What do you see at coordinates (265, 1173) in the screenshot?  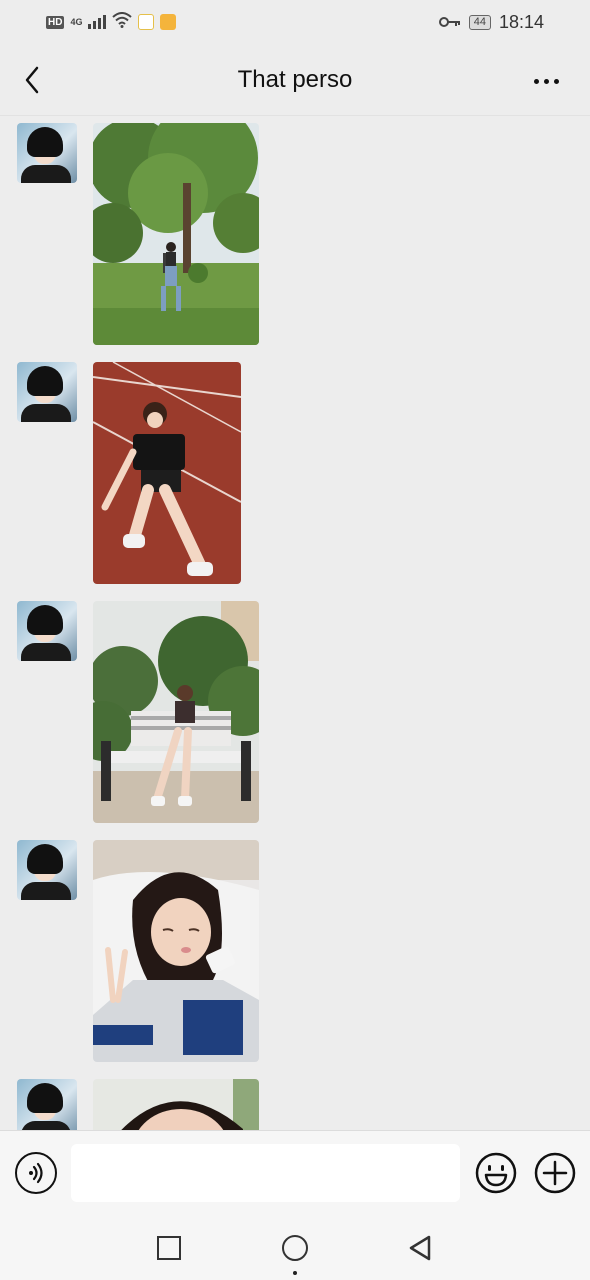 I see `message-text-input` at bounding box center [265, 1173].